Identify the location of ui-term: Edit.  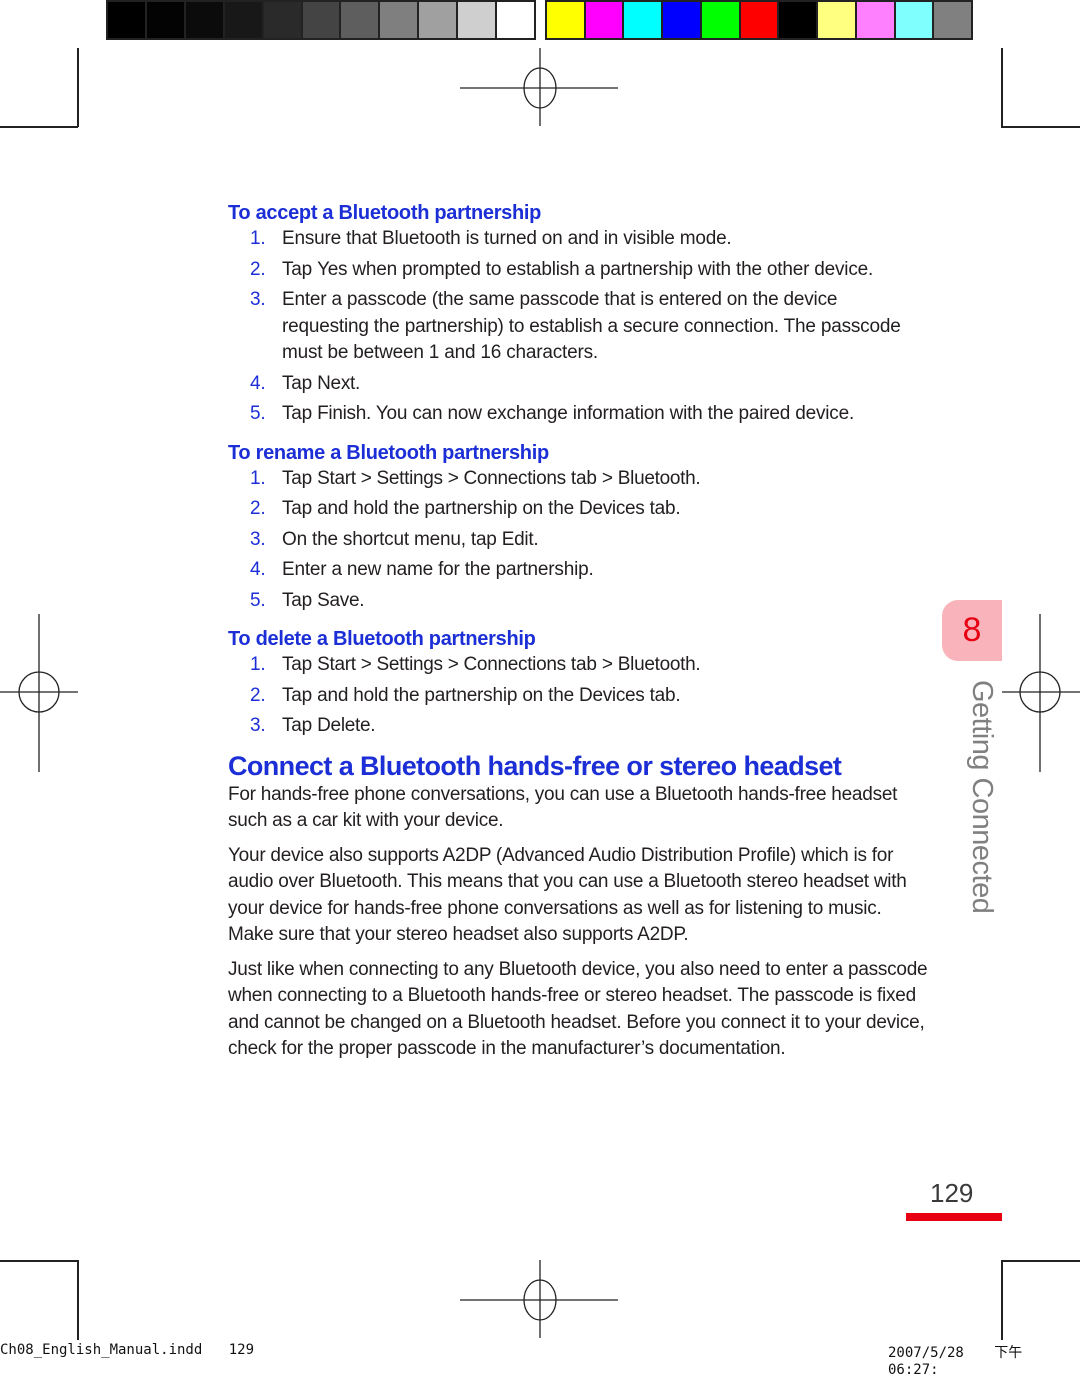
(517, 539).